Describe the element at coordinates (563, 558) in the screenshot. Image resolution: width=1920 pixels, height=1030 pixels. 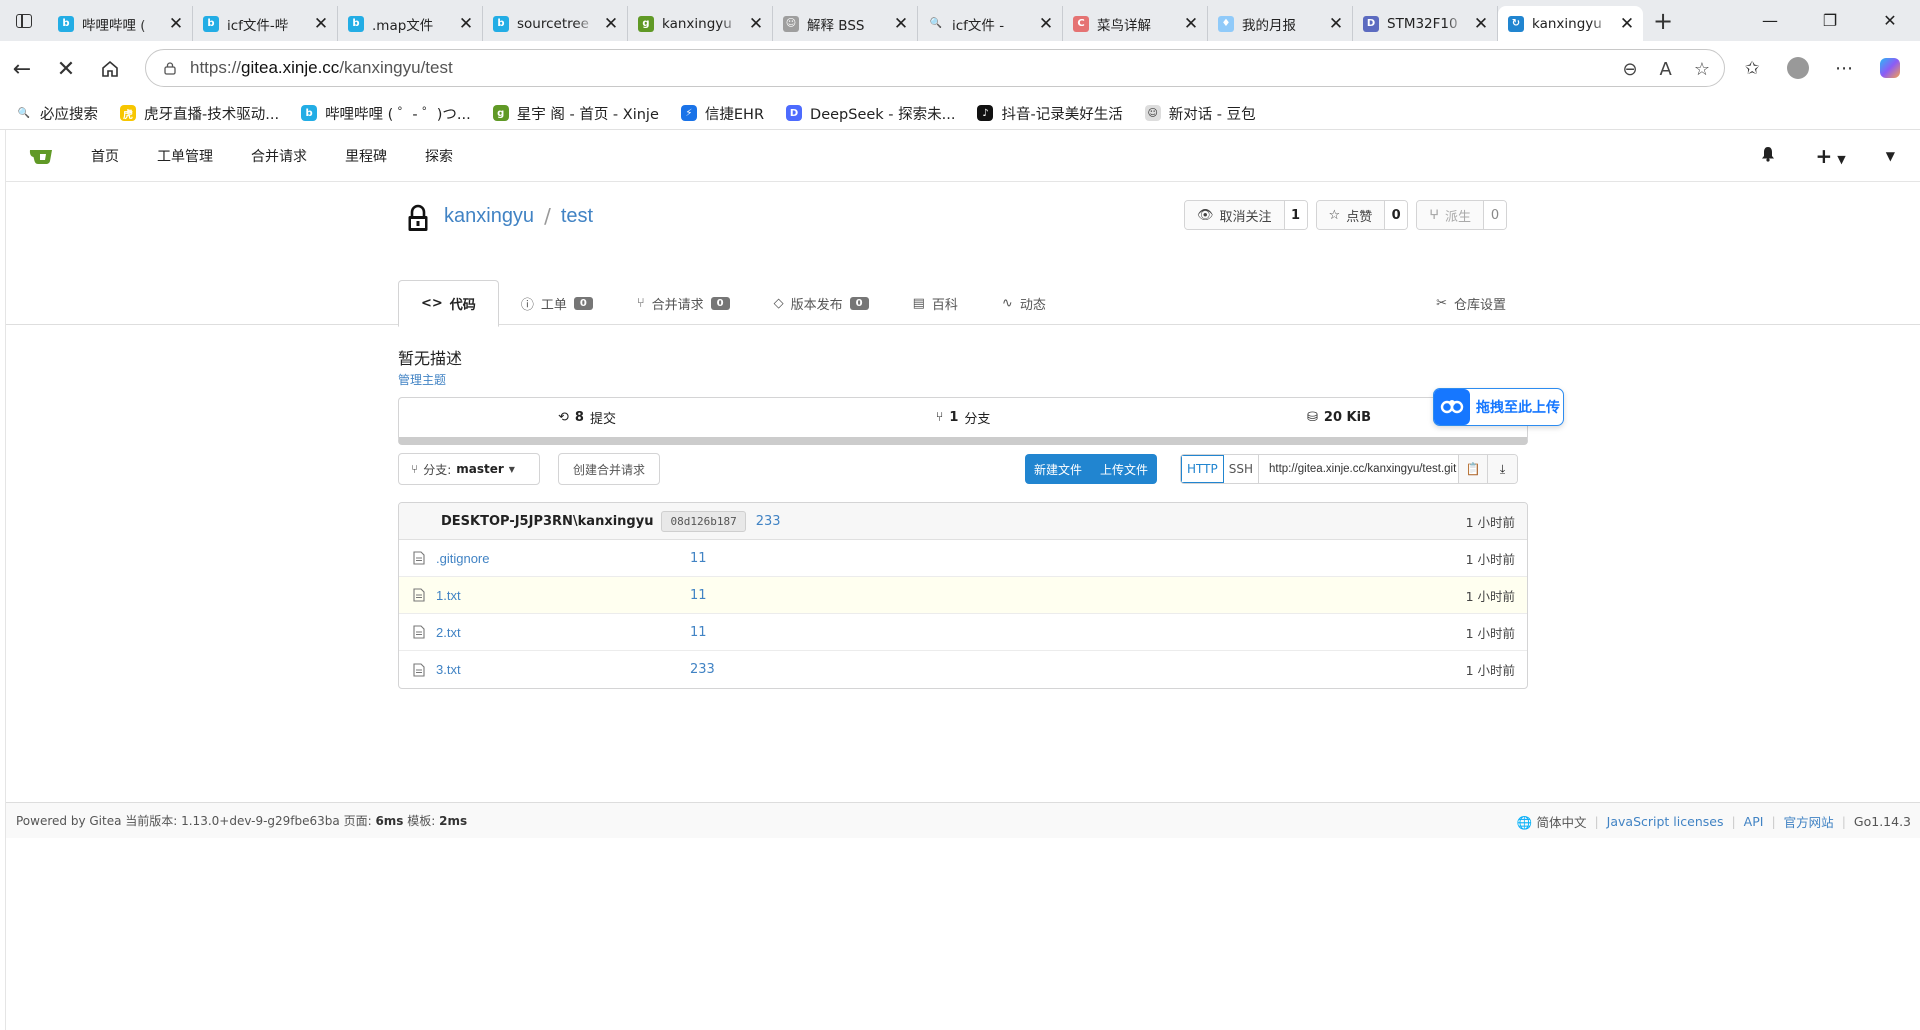
I see `file-name-link: .gitignore` at that location.